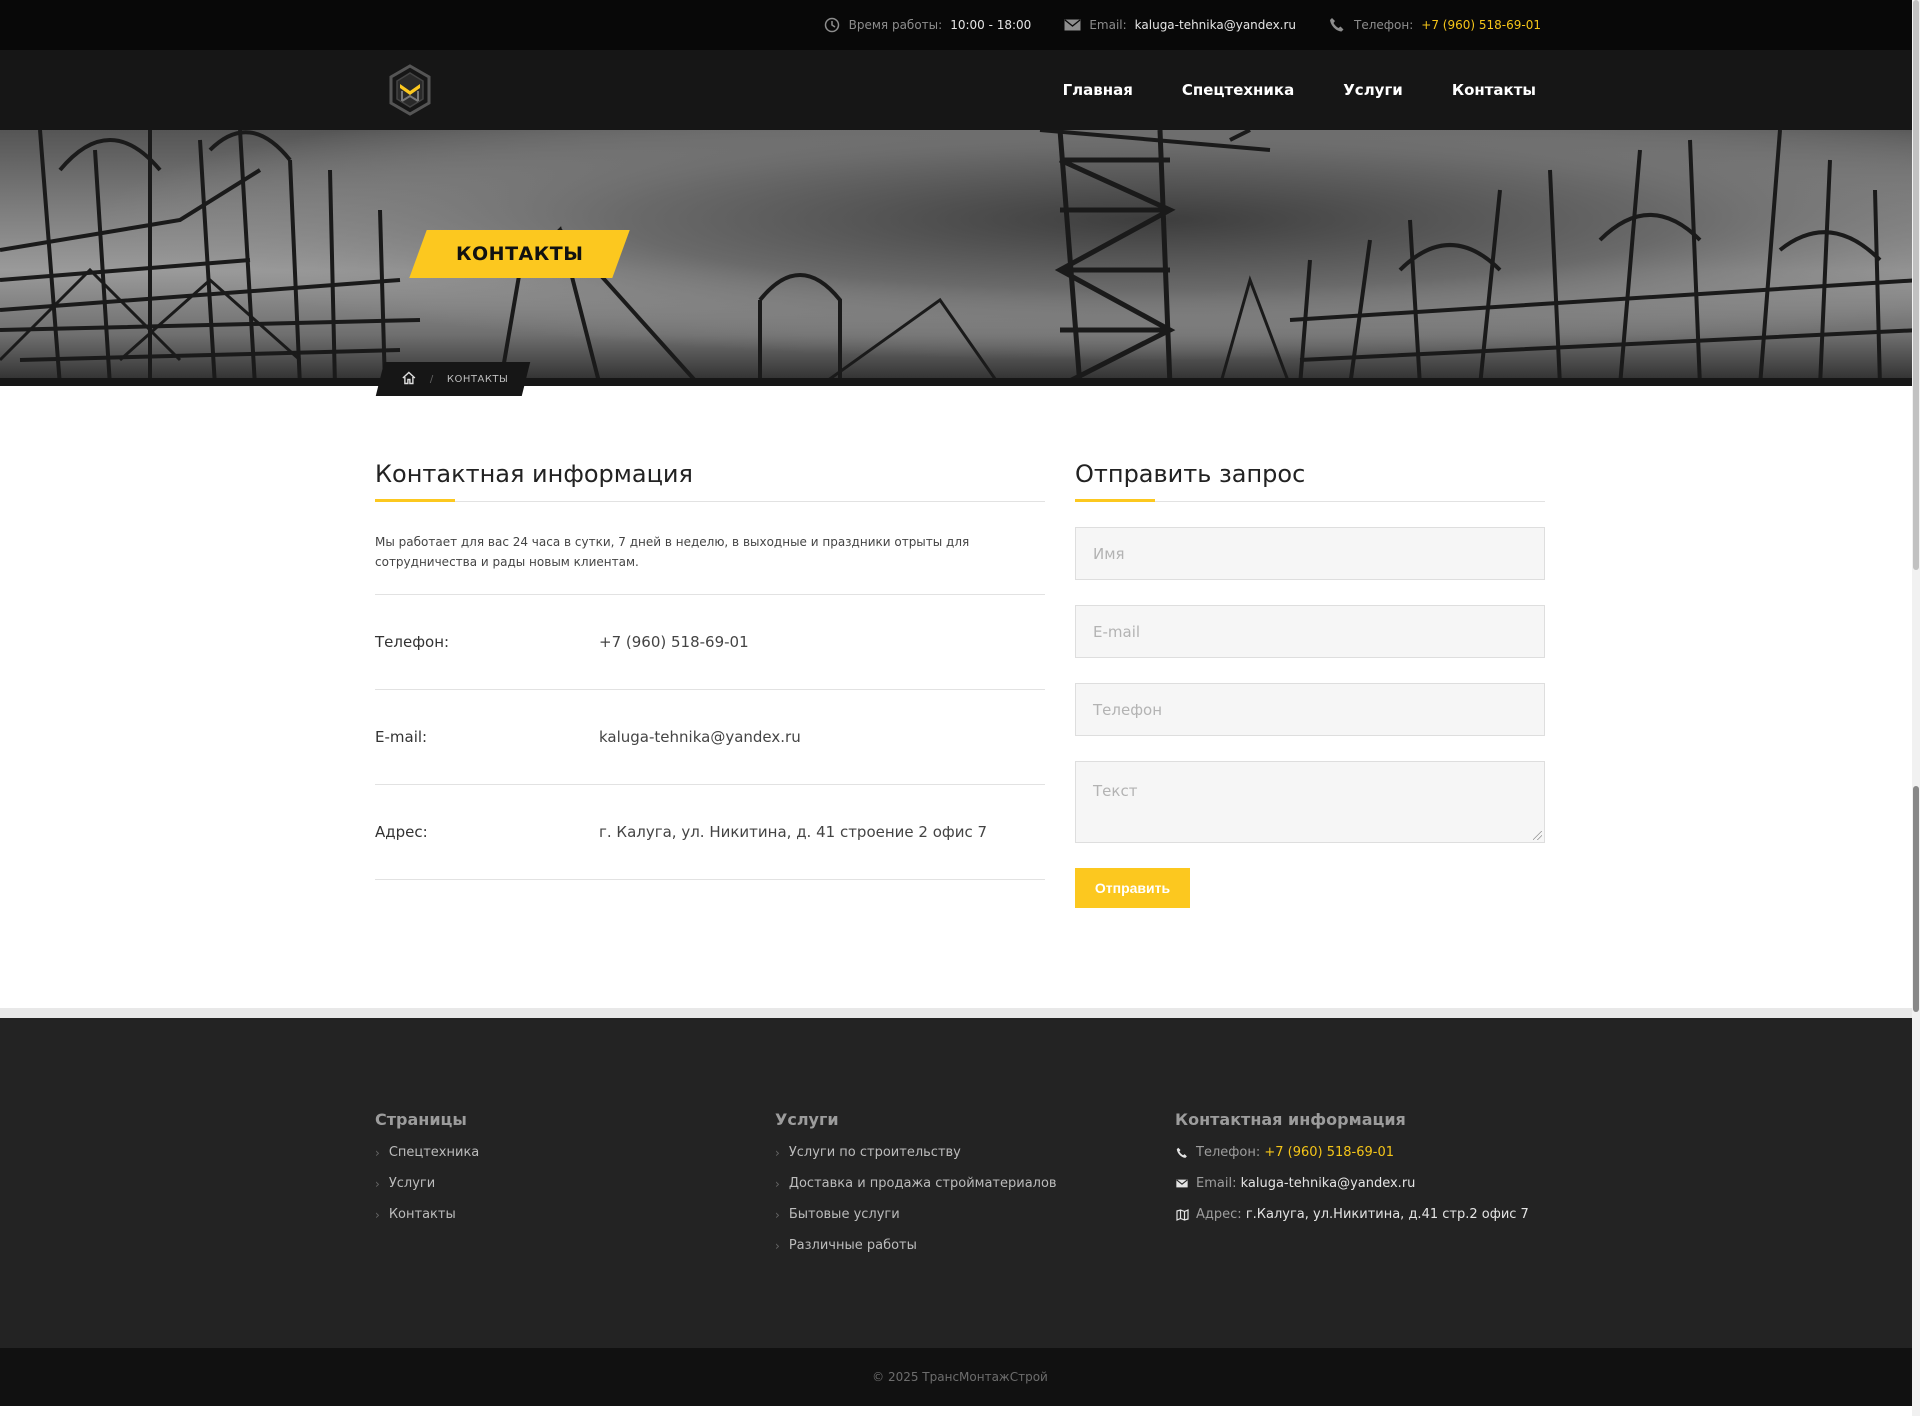  Describe the element at coordinates (1916, 899) in the screenshot. I see `scrollbar-thumb-secondary` at that location.